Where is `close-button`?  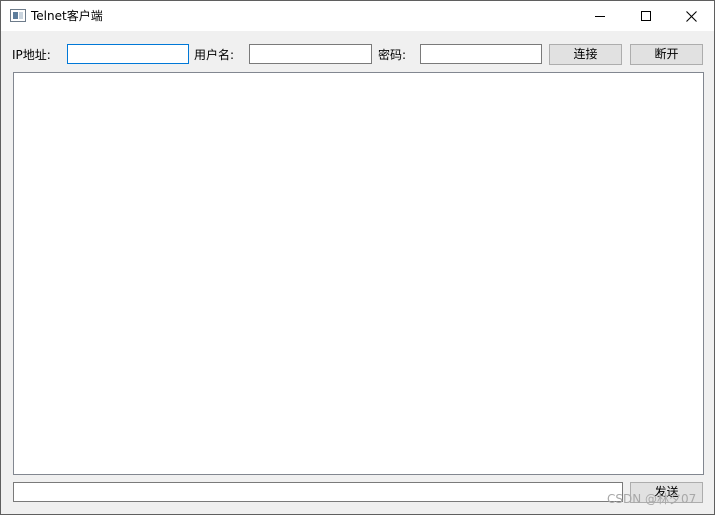
close-button is located at coordinates (691, 16).